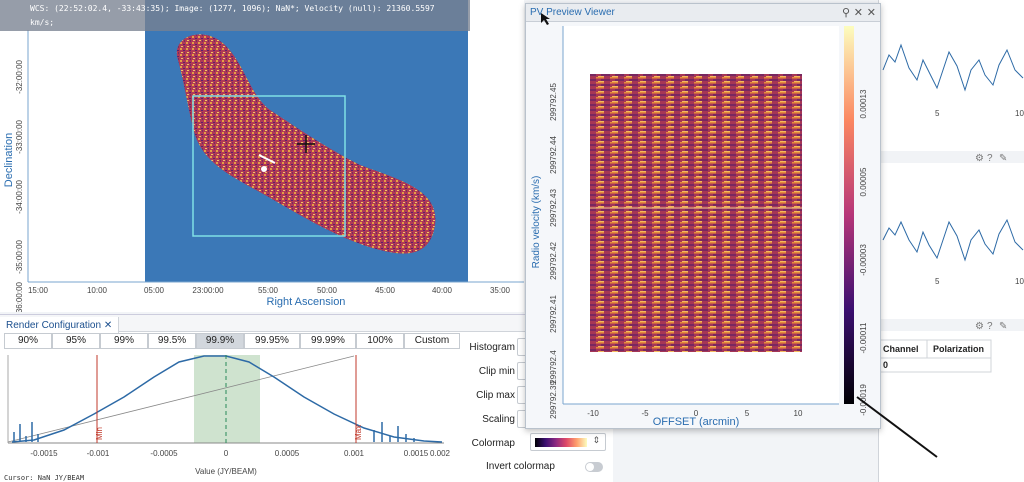 The image size is (1024, 482). I want to click on img-x-tick: 40:00, so click(442, 290).